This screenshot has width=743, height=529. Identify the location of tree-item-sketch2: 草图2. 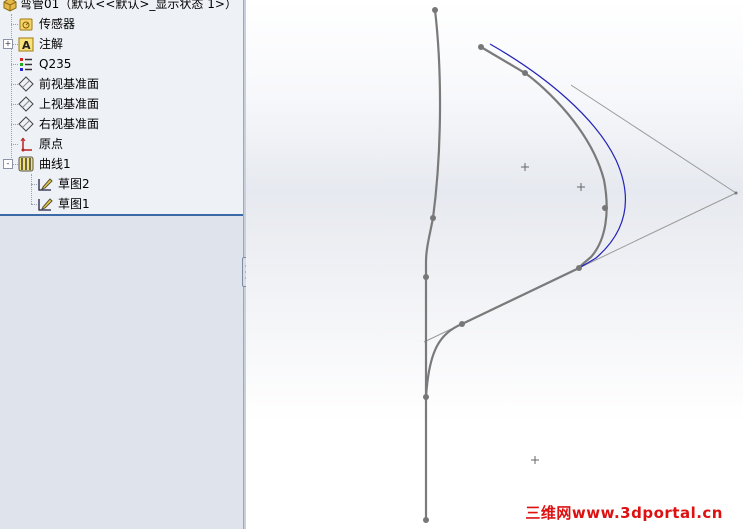
(121, 184).